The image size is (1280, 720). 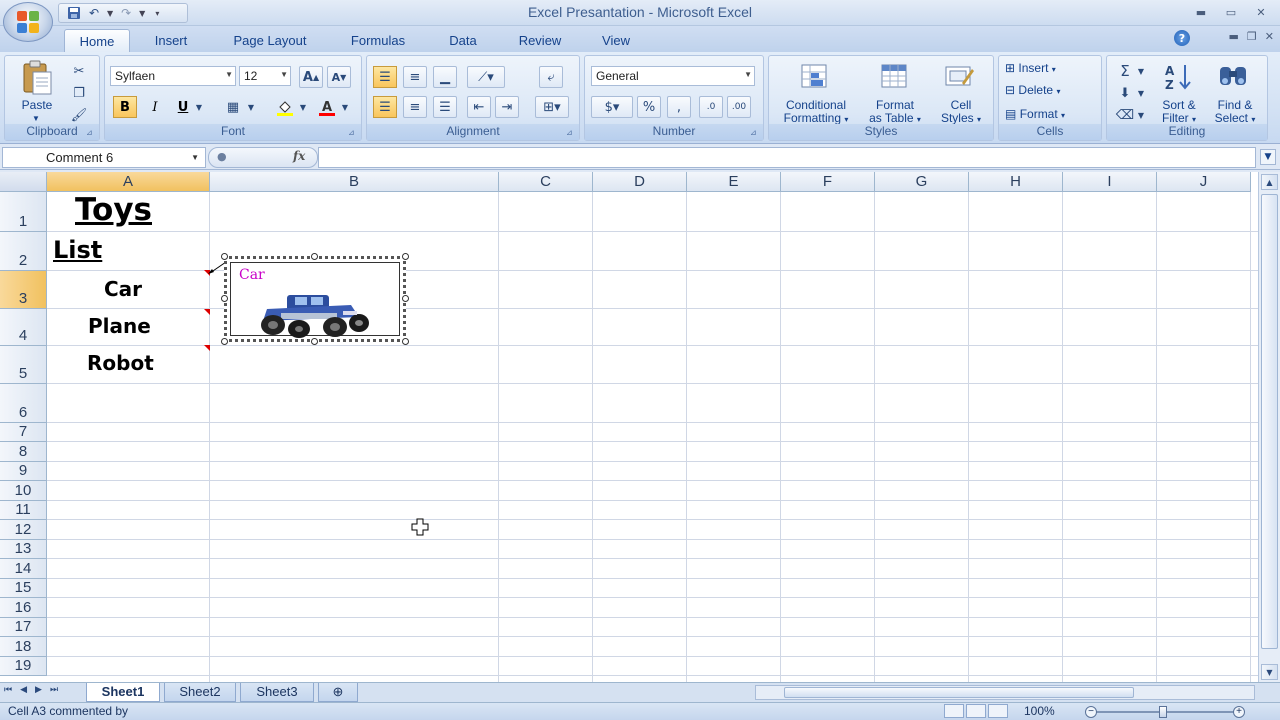 What do you see at coordinates (1016, 182) in the screenshot?
I see `column-header-h: H` at bounding box center [1016, 182].